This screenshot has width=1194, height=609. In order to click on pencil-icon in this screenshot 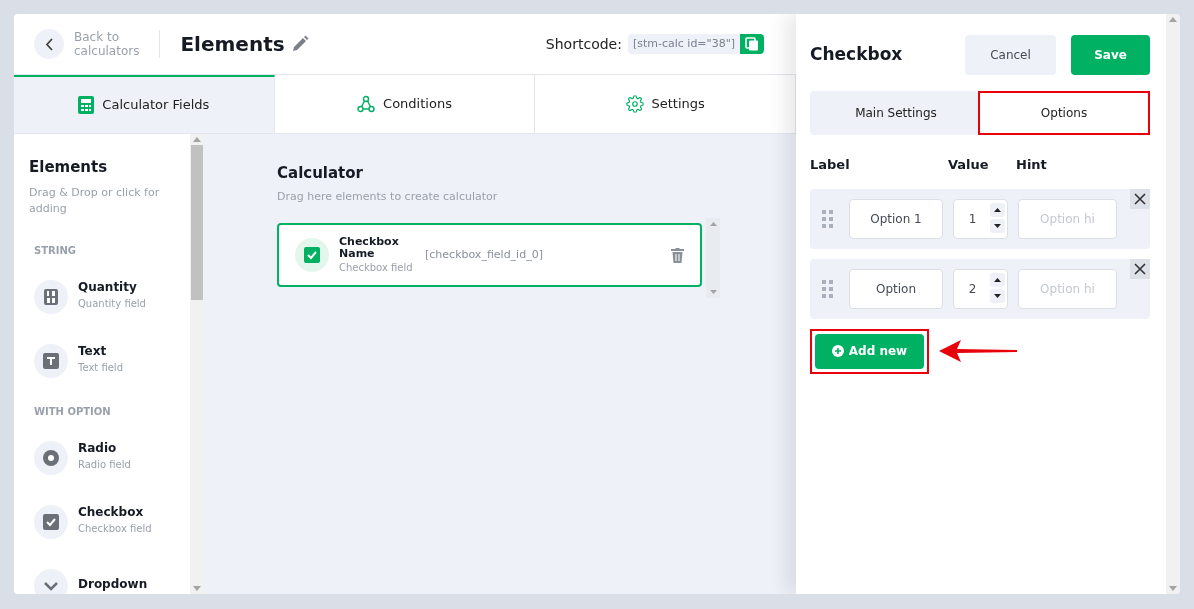, I will do `click(299, 44)`.